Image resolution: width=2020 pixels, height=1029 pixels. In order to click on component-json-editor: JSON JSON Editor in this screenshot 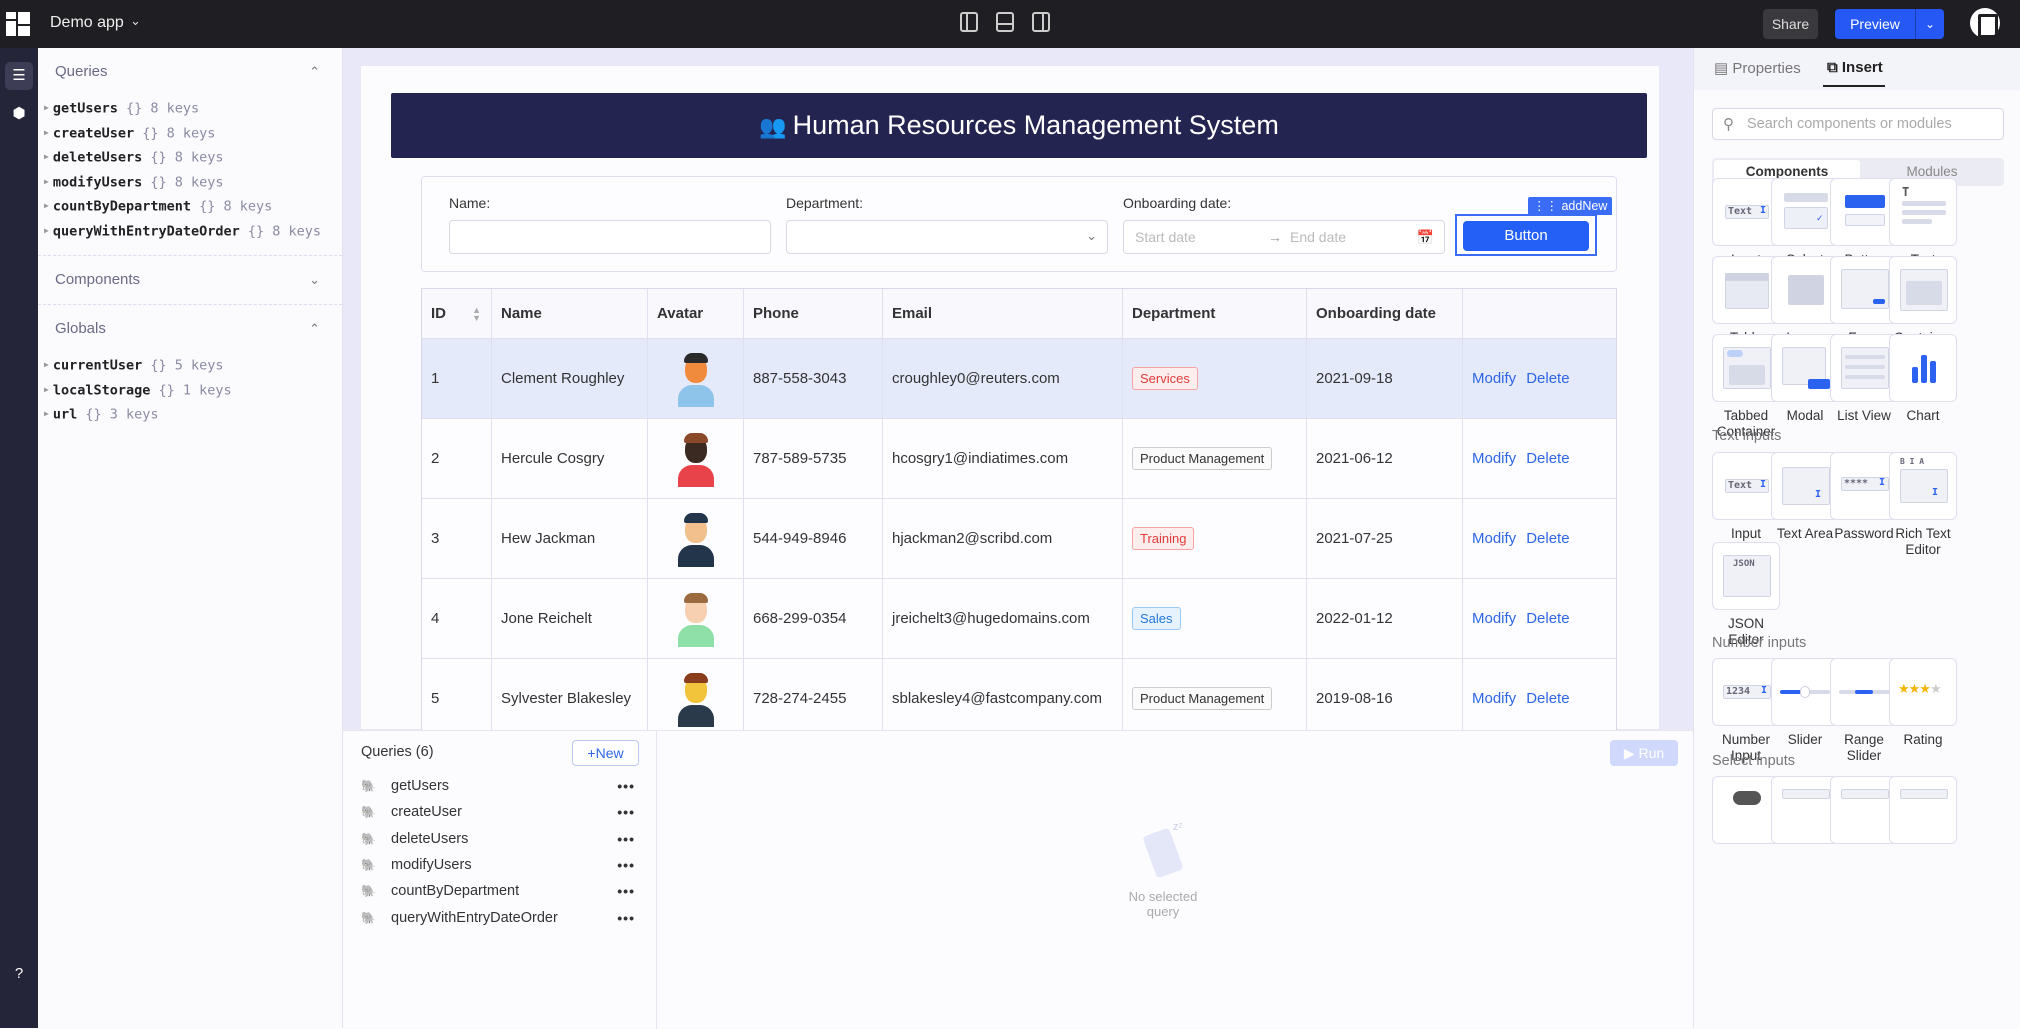, I will do `click(1746, 595)`.